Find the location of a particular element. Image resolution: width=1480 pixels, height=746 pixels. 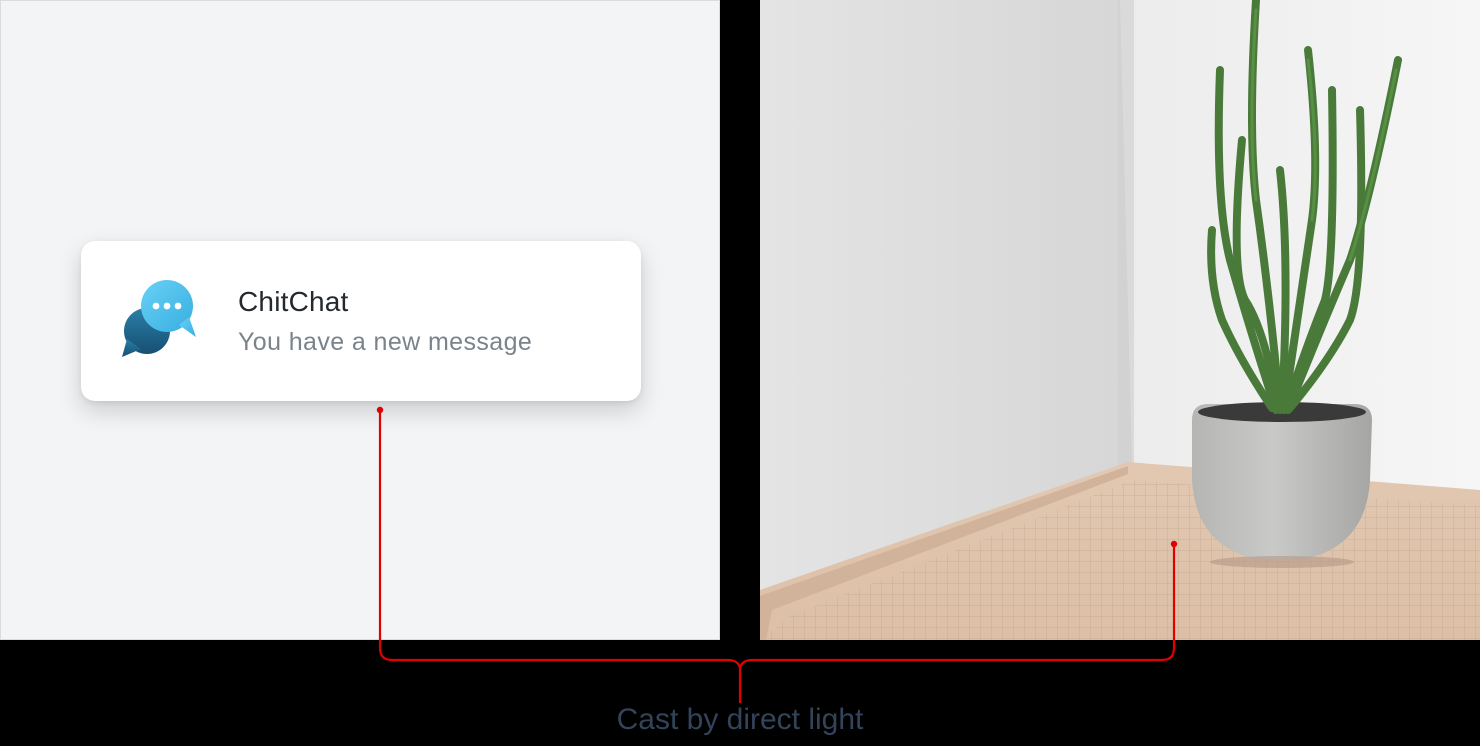

annotation-caption: Cast by direct light is located at coordinates (740, 719).